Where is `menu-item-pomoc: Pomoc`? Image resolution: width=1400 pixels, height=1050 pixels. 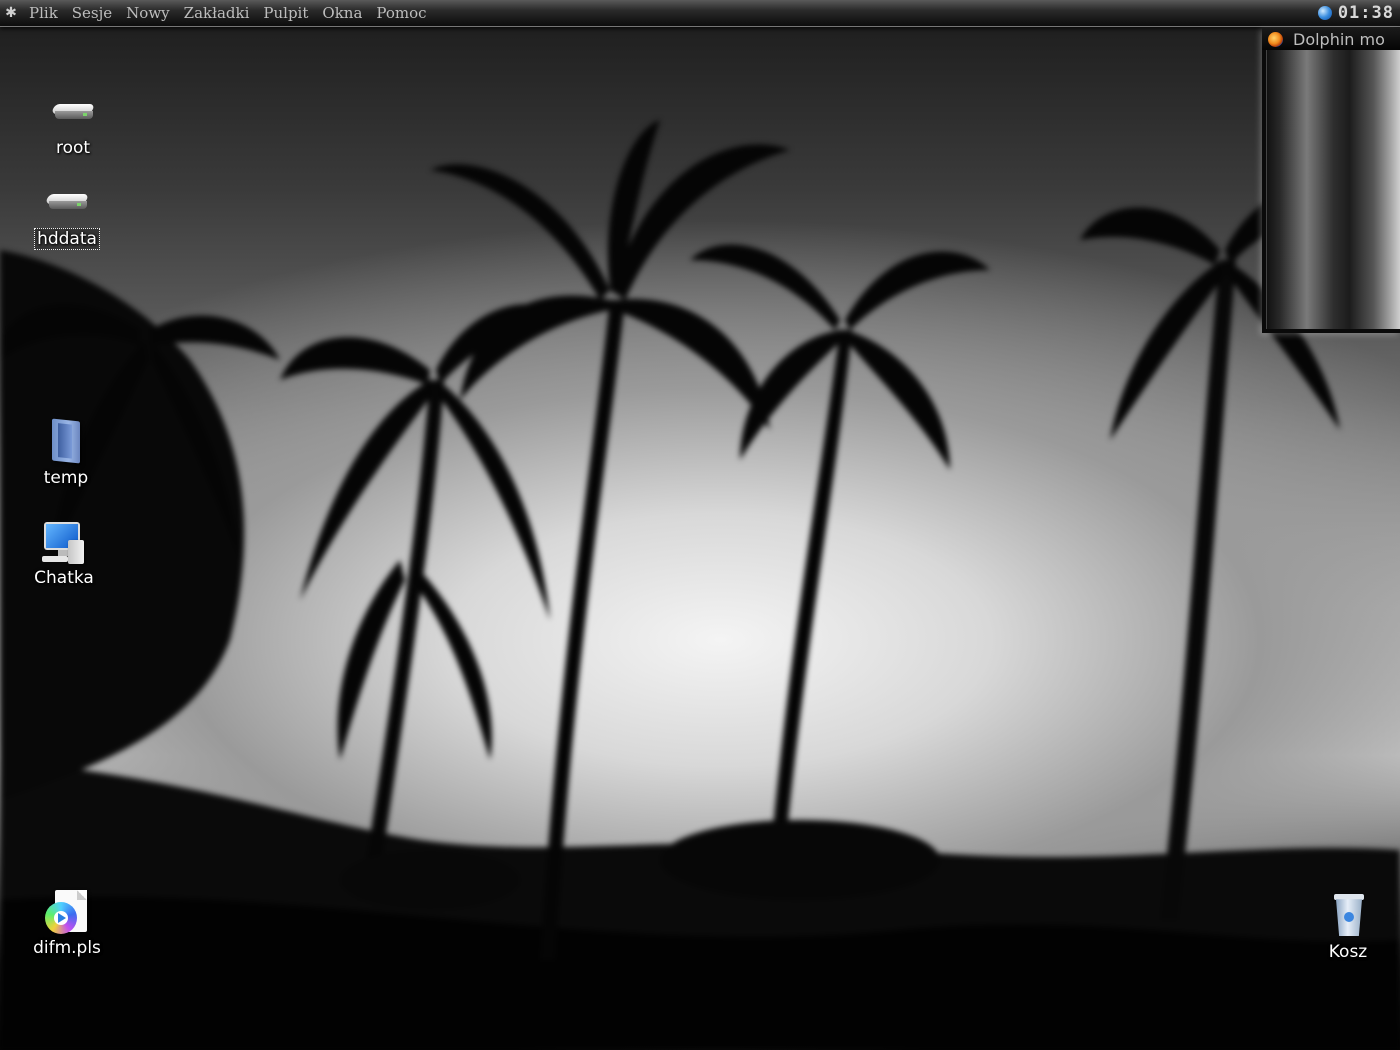
menu-item-pomoc: Pomoc is located at coordinates (401, 13).